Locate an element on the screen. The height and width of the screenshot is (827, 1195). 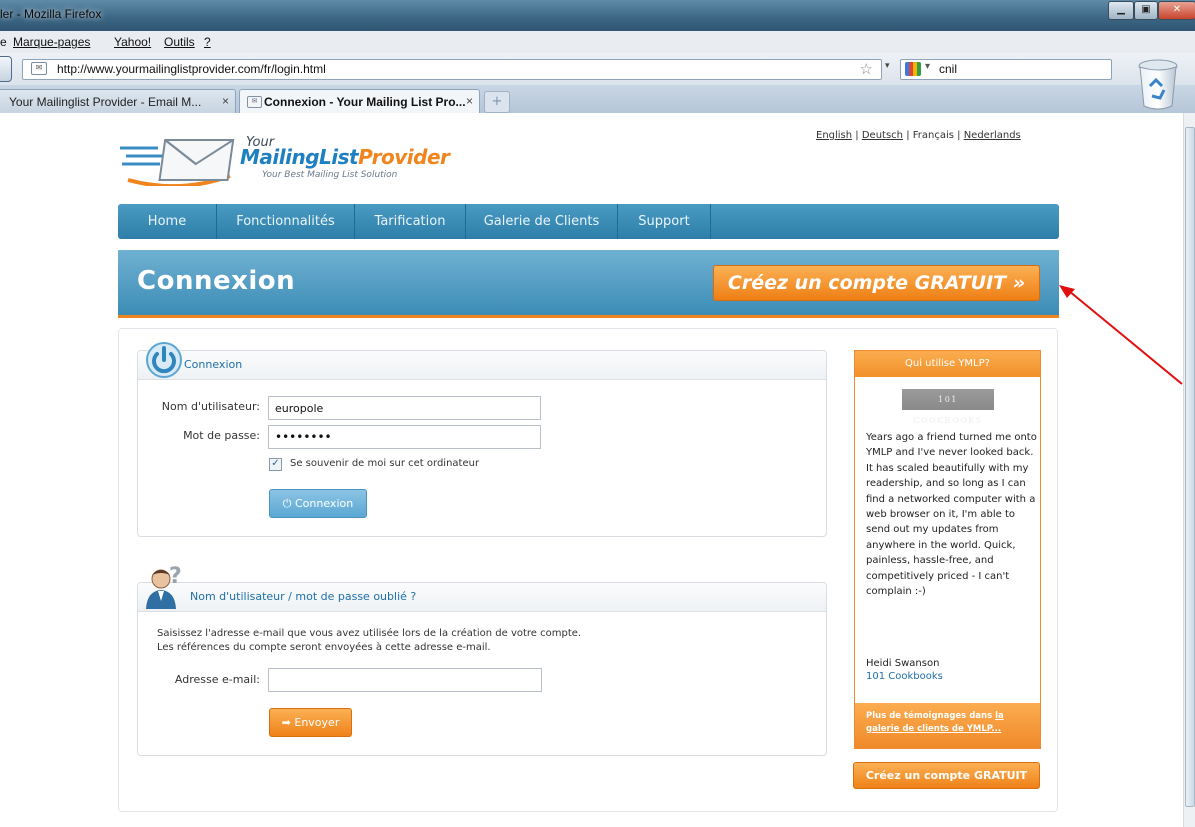
remember-me-label: Se souvenir de moi sur cet ordinateur is located at coordinates (385, 463).